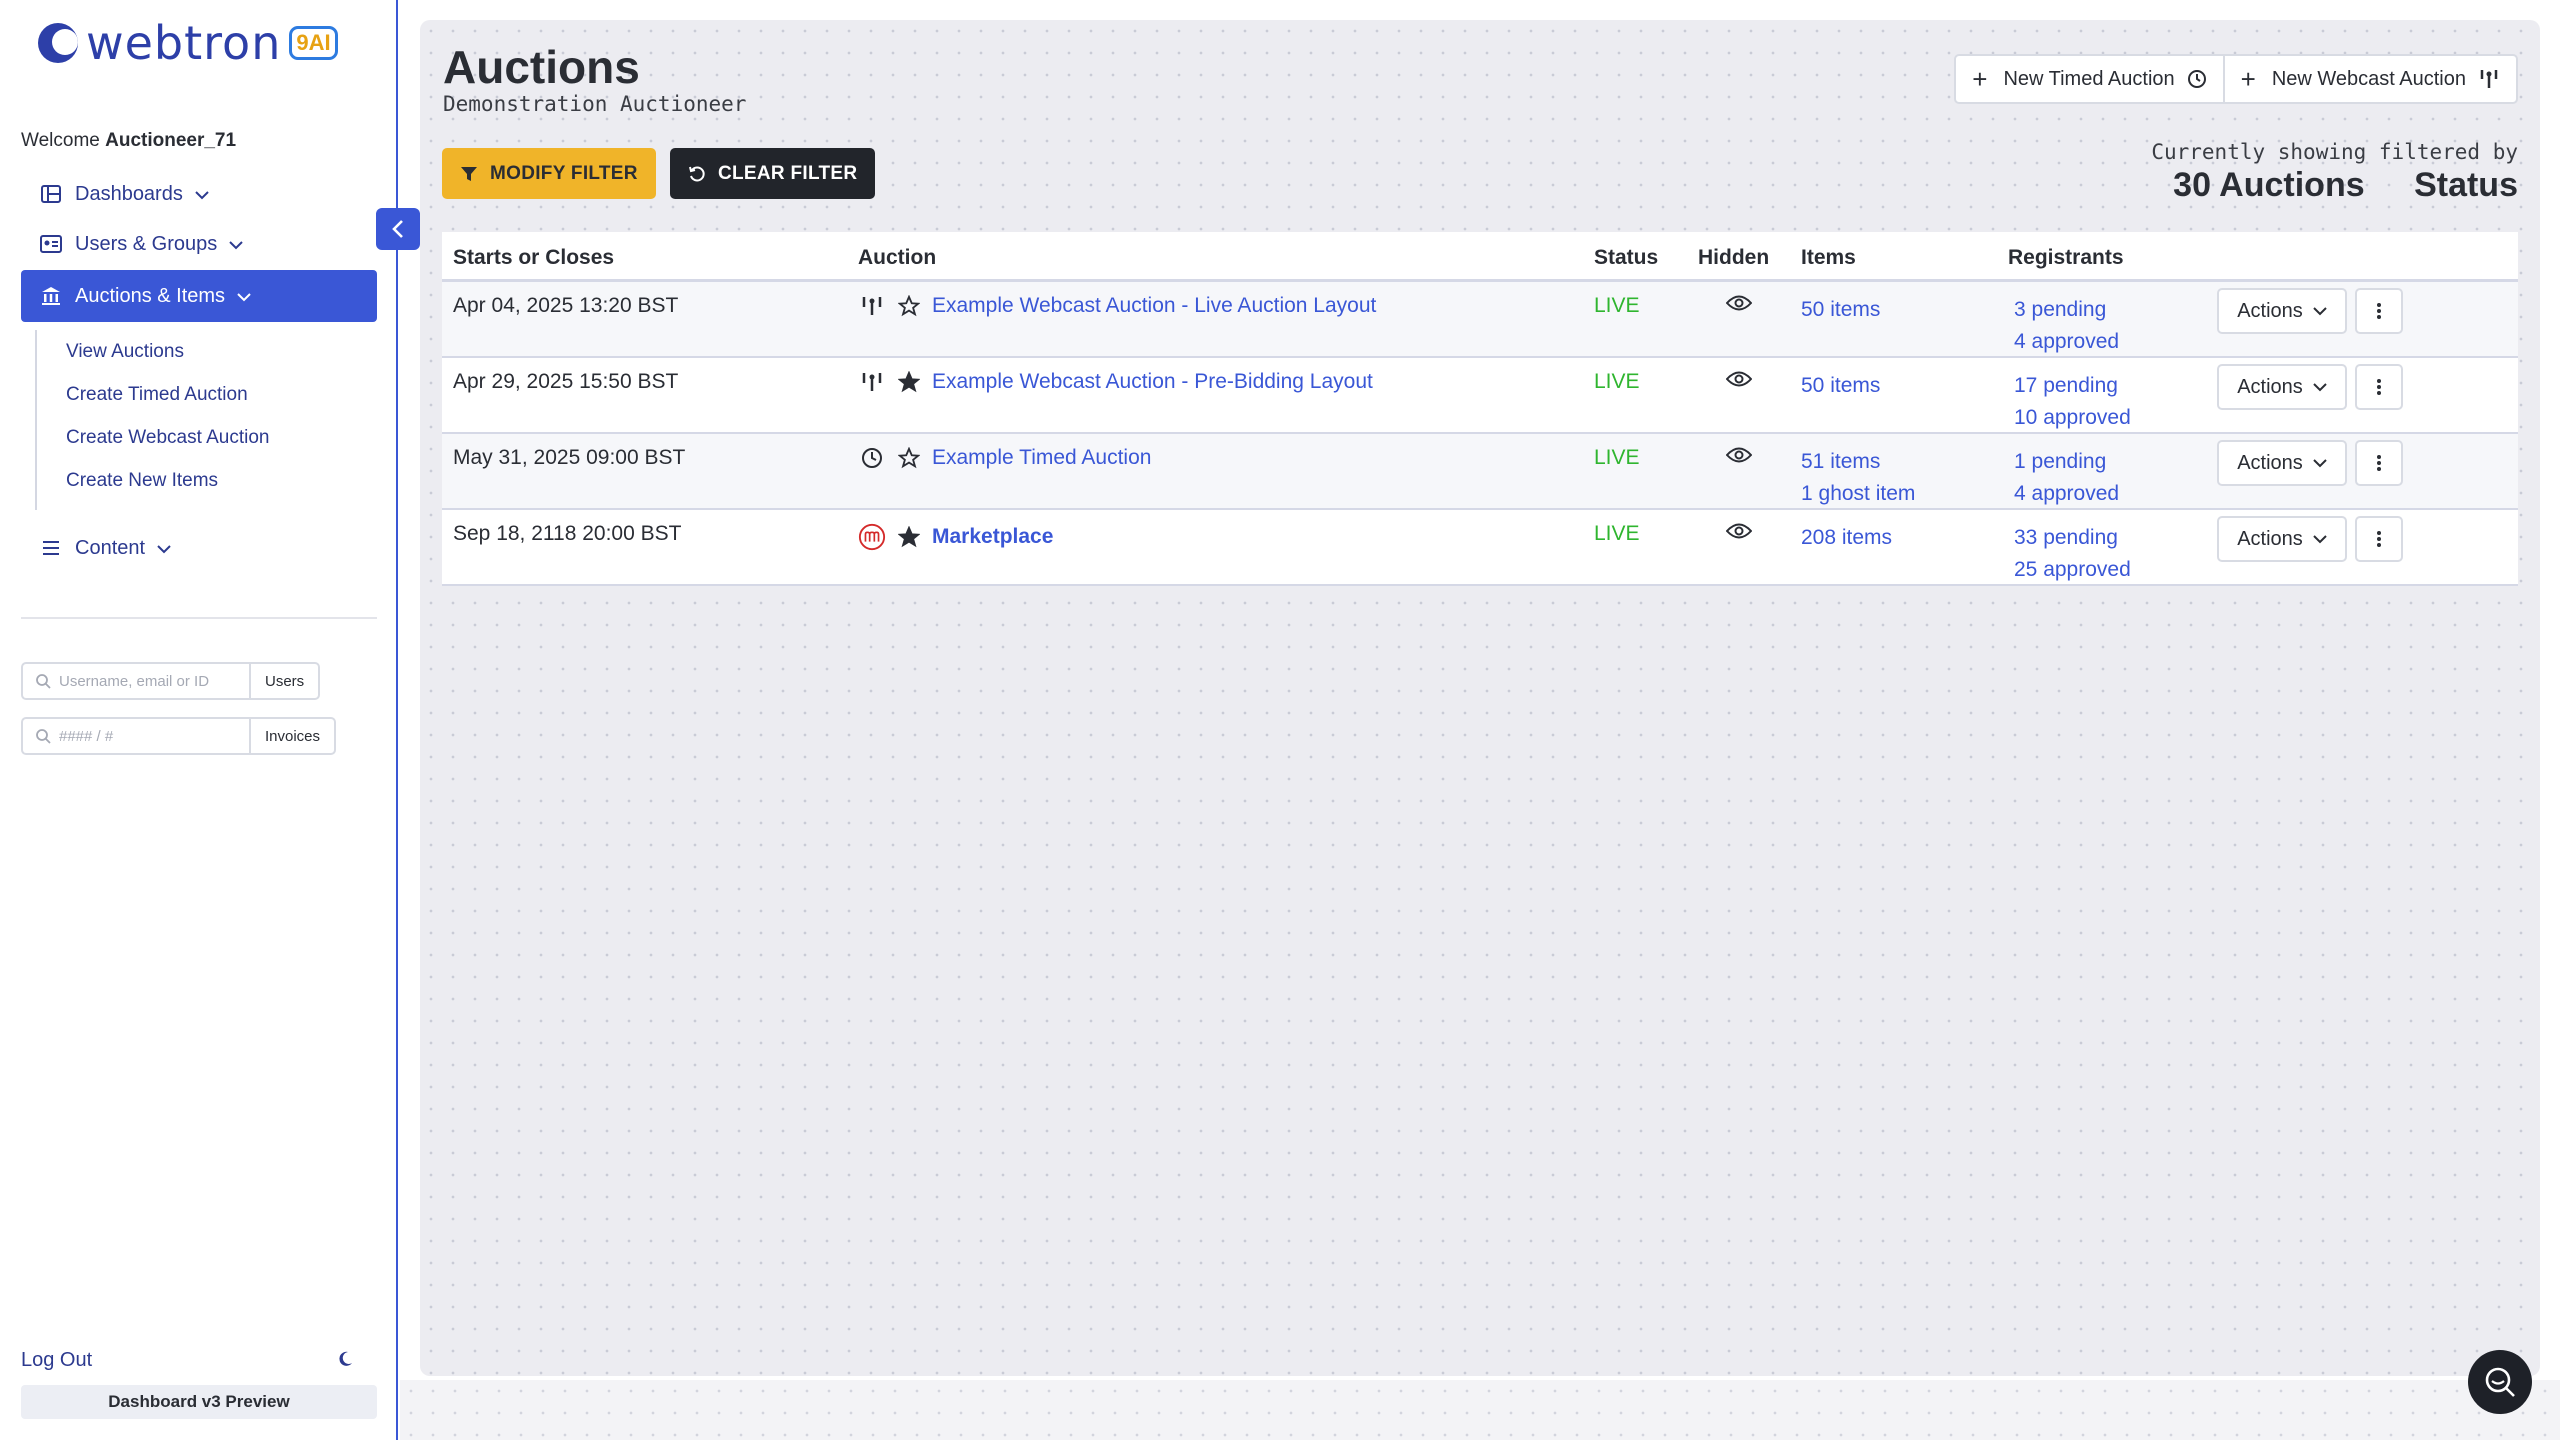 Image resolution: width=2560 pixels, height=1440 pixels. What do you see at coordinates (2066, 462) in the screenshot?
I see `pending-link: 1 pending` at bounding box center [2066, 462].